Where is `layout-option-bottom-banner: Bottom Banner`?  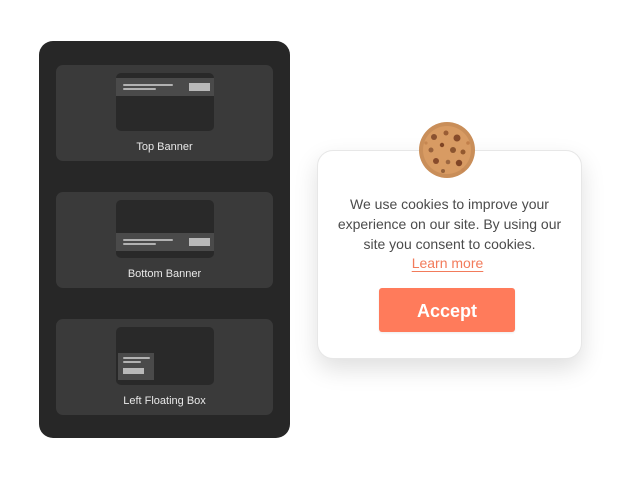
layout-option-bottom-banner: Bottom Banner is located at coordinates (164, 240).